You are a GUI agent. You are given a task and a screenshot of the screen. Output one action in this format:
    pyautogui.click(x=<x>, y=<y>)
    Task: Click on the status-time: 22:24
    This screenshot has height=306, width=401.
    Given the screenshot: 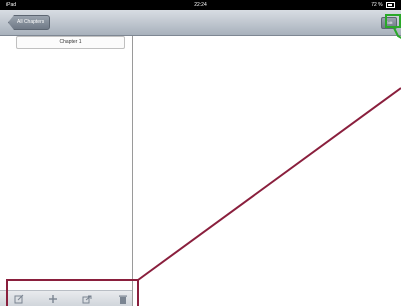 What is the action you would take?
    pyautogui.click(x=200, y=5)
    